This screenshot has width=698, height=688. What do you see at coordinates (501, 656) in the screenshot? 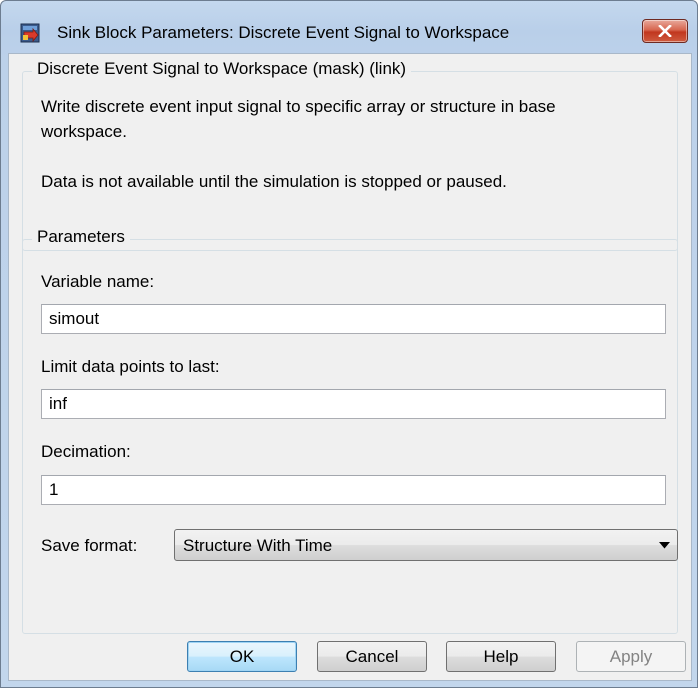
I see `help-button: Help` at bounding box center [501, 656].